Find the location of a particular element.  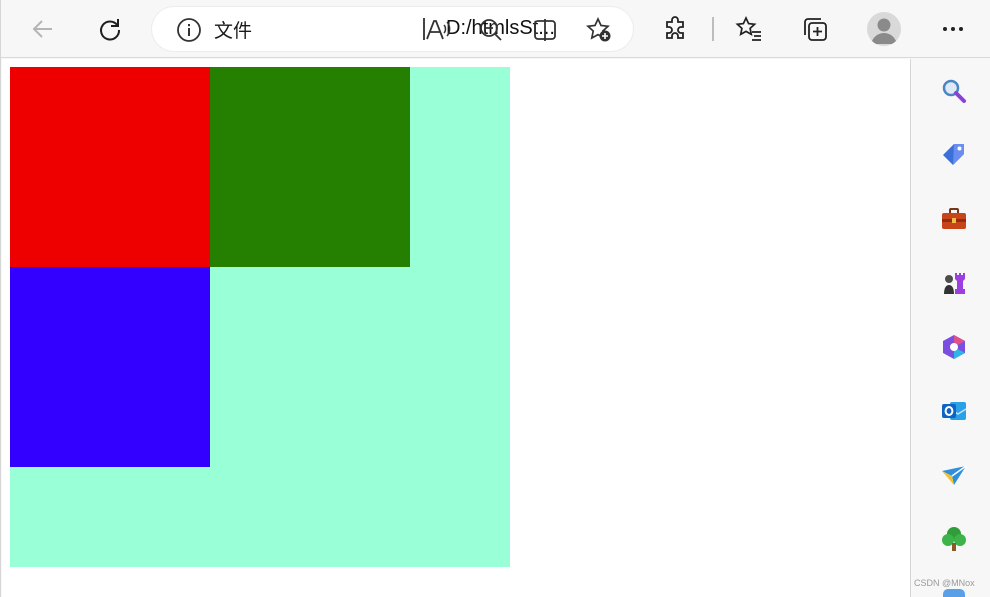

profile-avatar is located at coordinates (884, 29).